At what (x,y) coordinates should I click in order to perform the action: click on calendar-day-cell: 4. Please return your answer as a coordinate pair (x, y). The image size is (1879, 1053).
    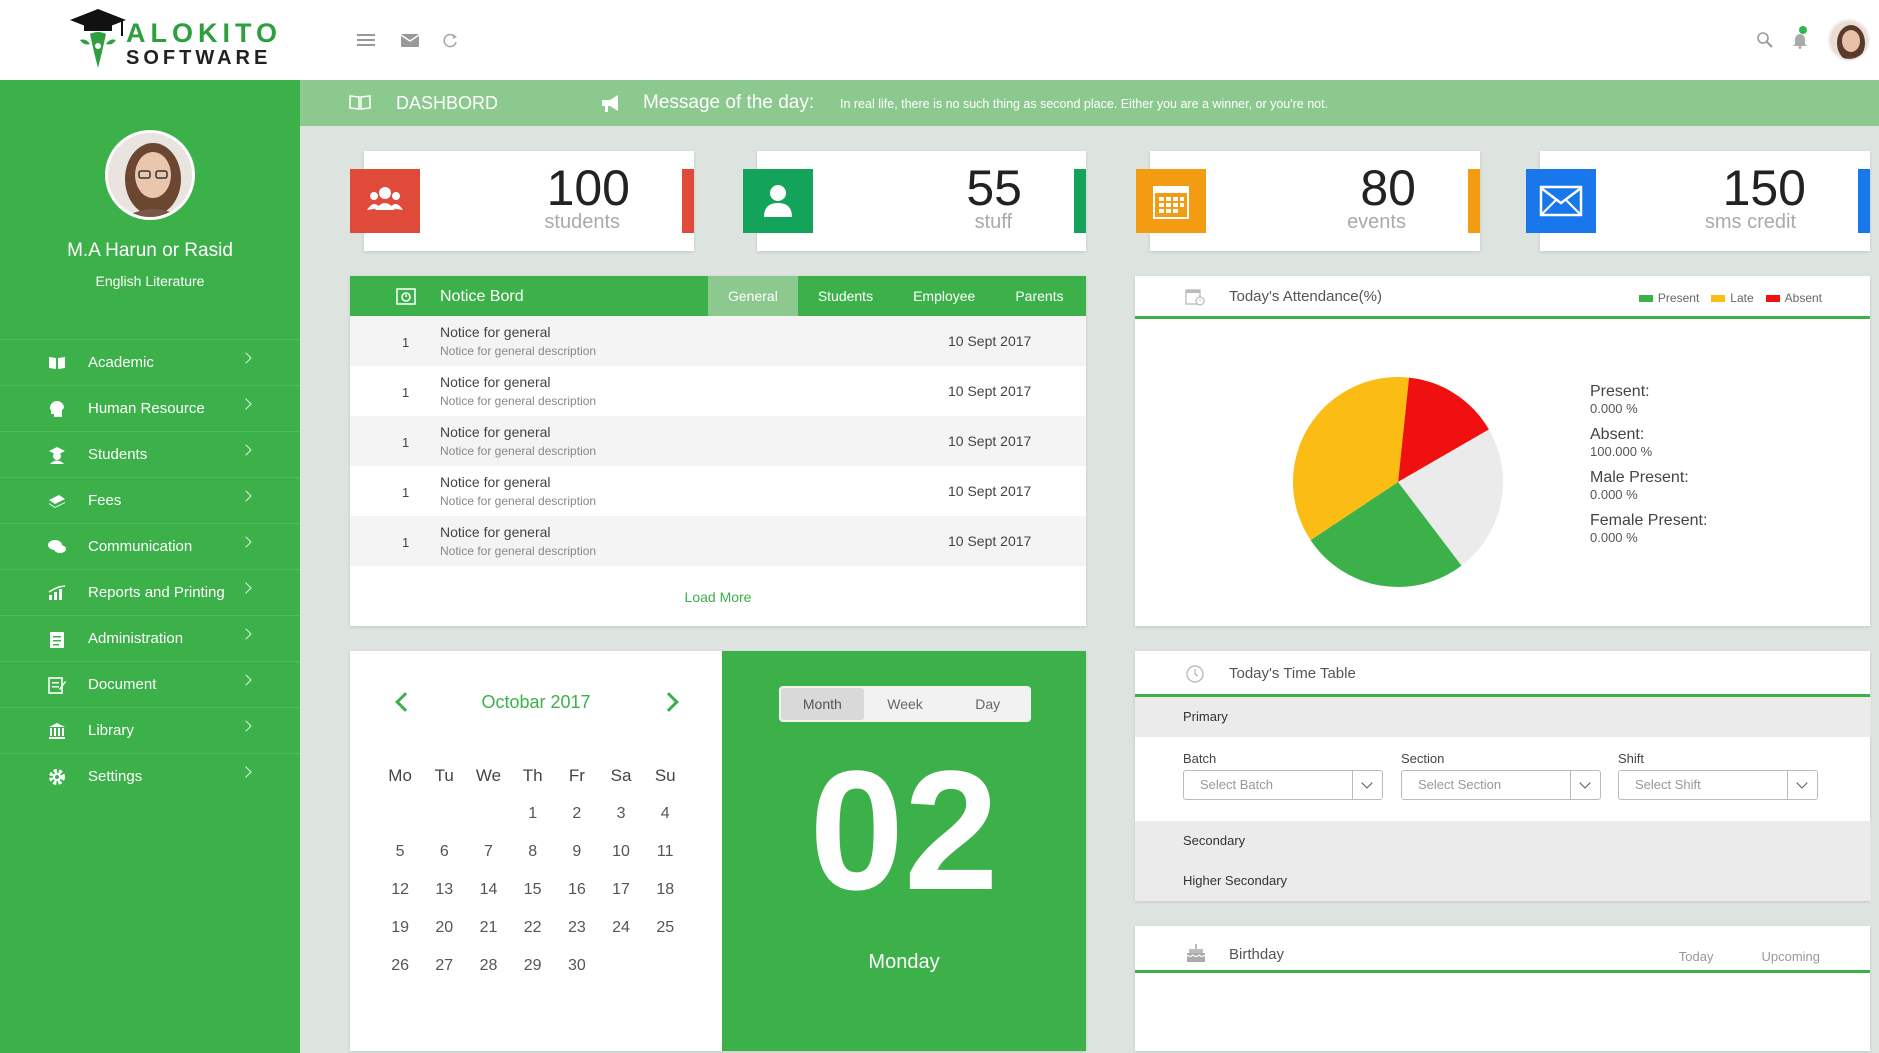
    Looking at the image, I should click on (665, 823).